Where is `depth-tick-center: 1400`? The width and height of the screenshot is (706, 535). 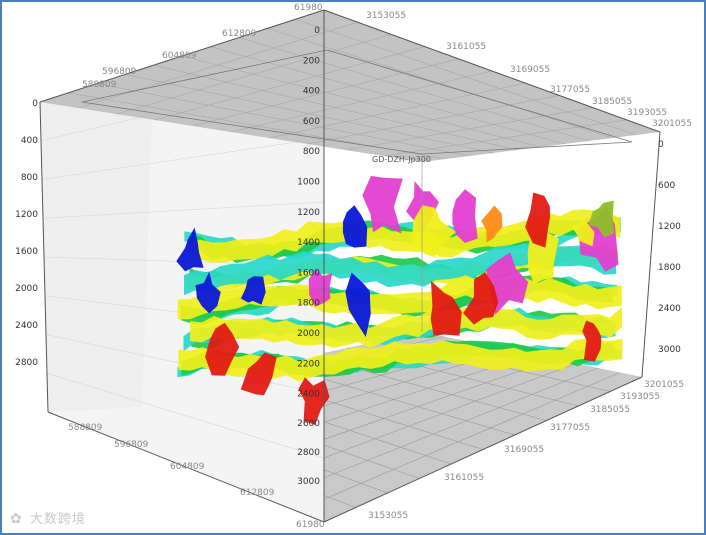 depth-tick-center: 1400 is located at coordinates (308, 243).